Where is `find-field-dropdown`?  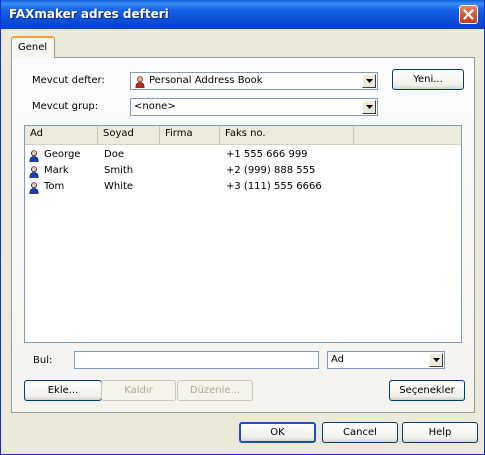
find-field-dropdown is located at coordinates (436, 360).